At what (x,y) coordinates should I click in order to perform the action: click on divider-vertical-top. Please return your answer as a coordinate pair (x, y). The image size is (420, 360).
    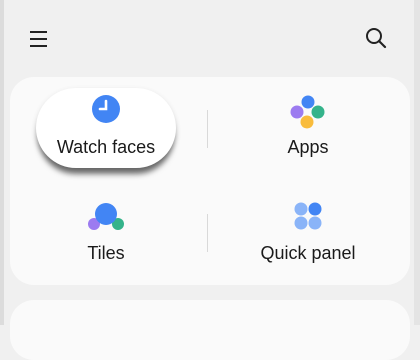
    Looking at the image, I should click on (207, 129).